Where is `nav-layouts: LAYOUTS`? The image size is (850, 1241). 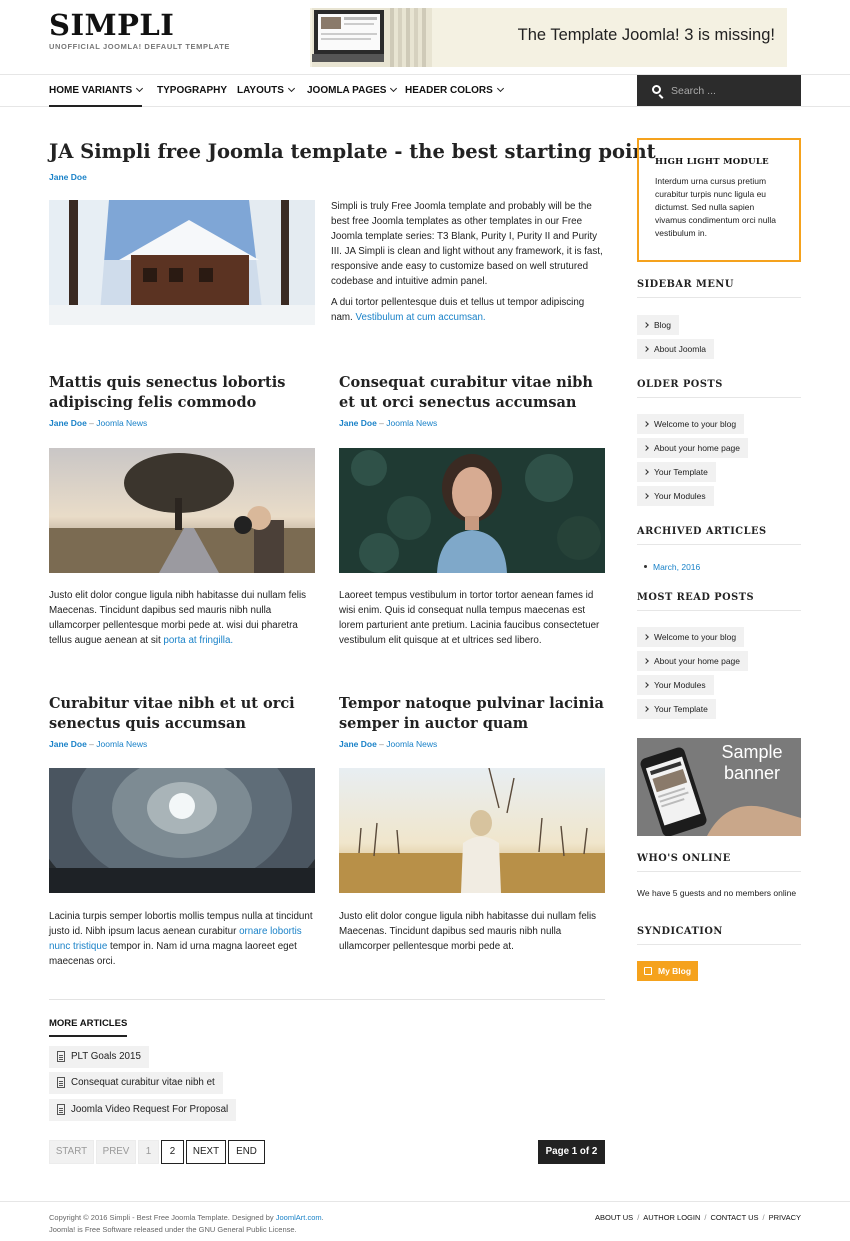
nav-layouts: LAYOUTS is located at coordinates (266, 91).